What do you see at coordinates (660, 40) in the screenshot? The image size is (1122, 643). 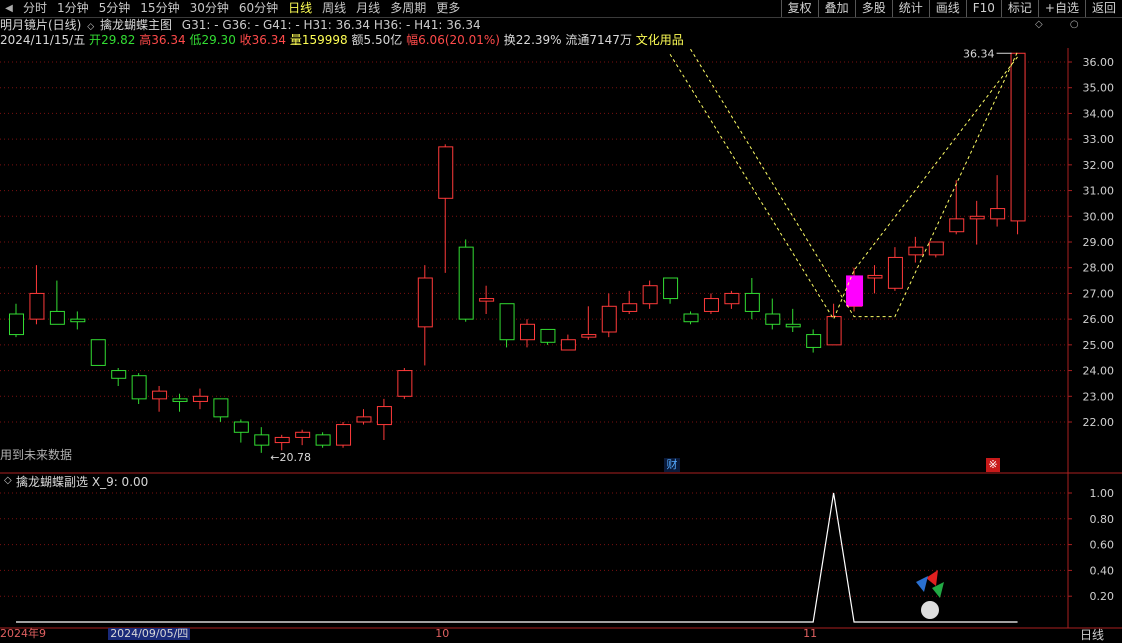 I see `sector-tag: 文化用品` at bounding box center [660, 40].